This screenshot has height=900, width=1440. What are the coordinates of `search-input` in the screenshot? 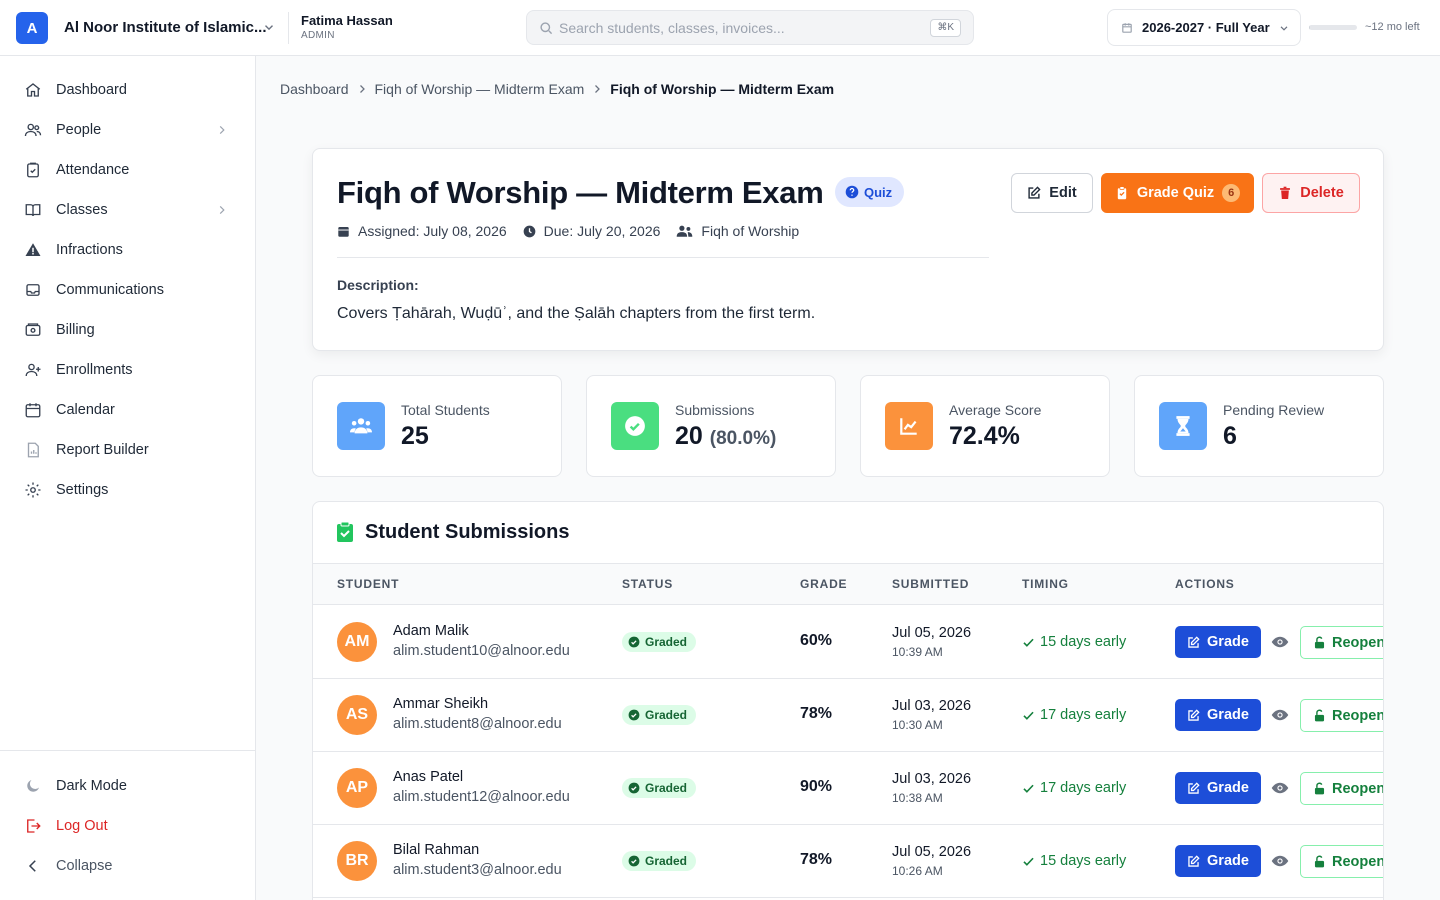 It's located at (749, 28).